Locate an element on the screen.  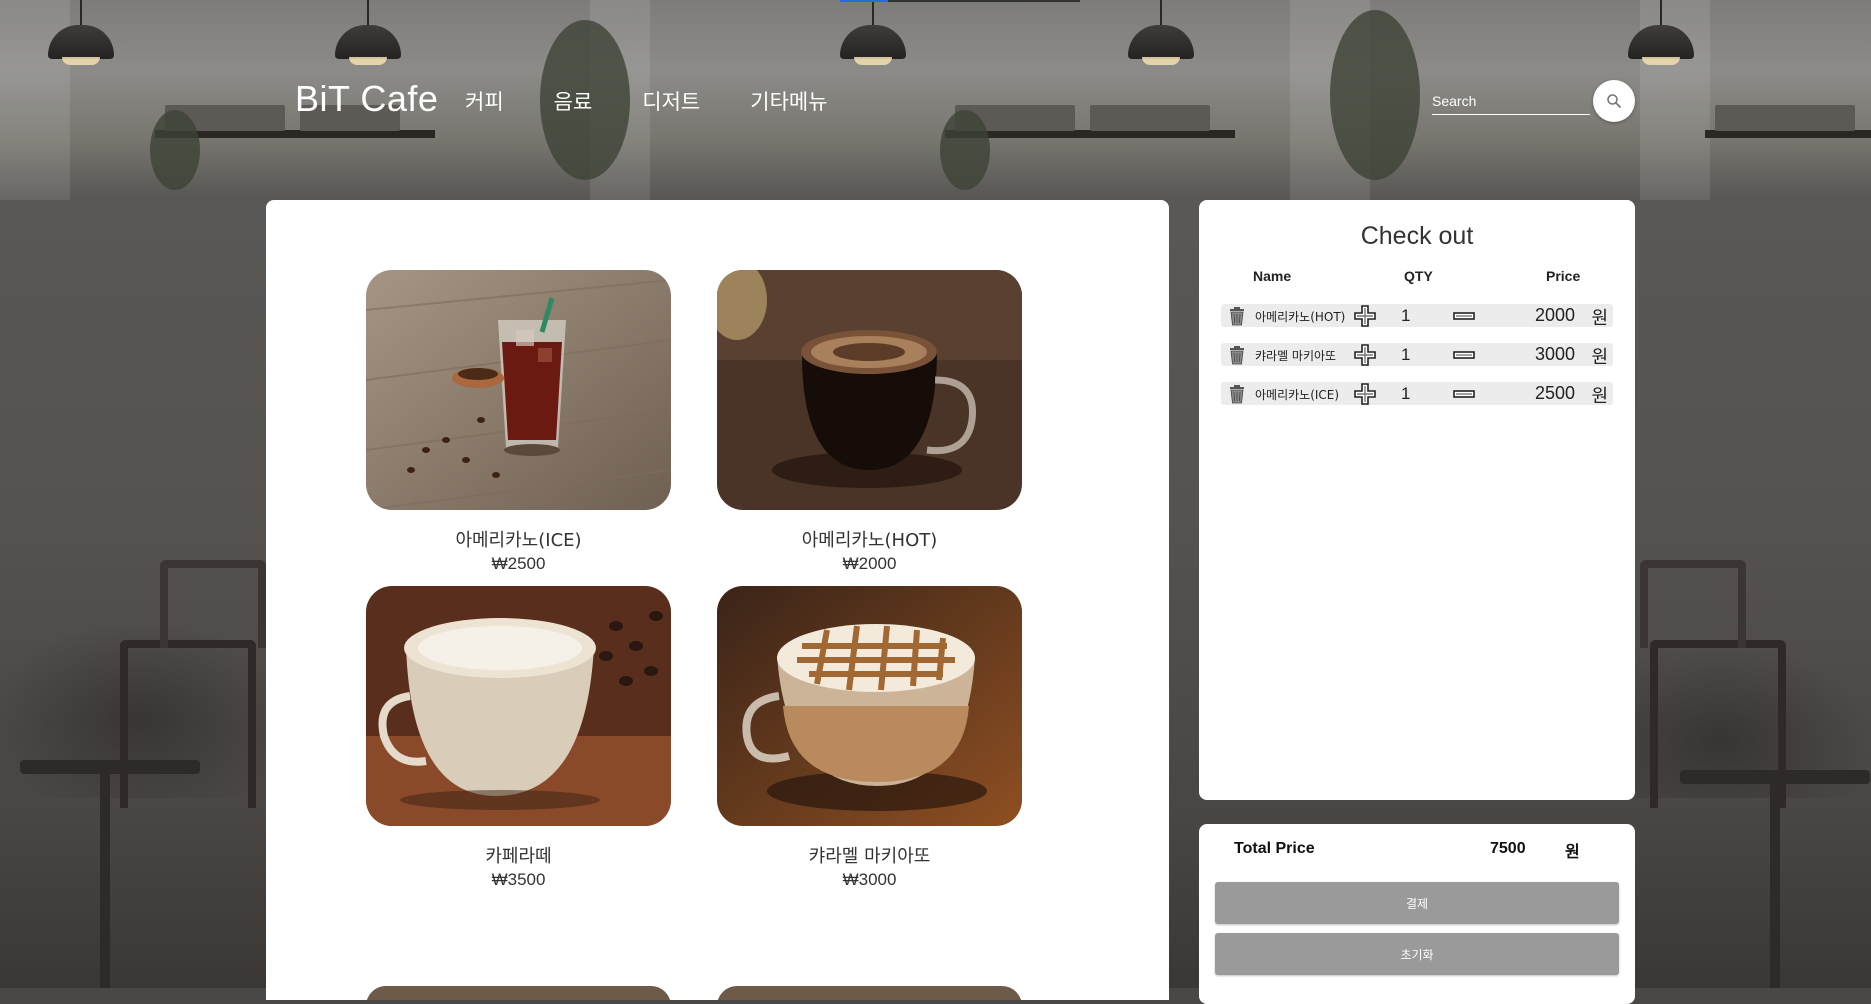
total-price-value: 7500 is located at coordinates (1508, 848).